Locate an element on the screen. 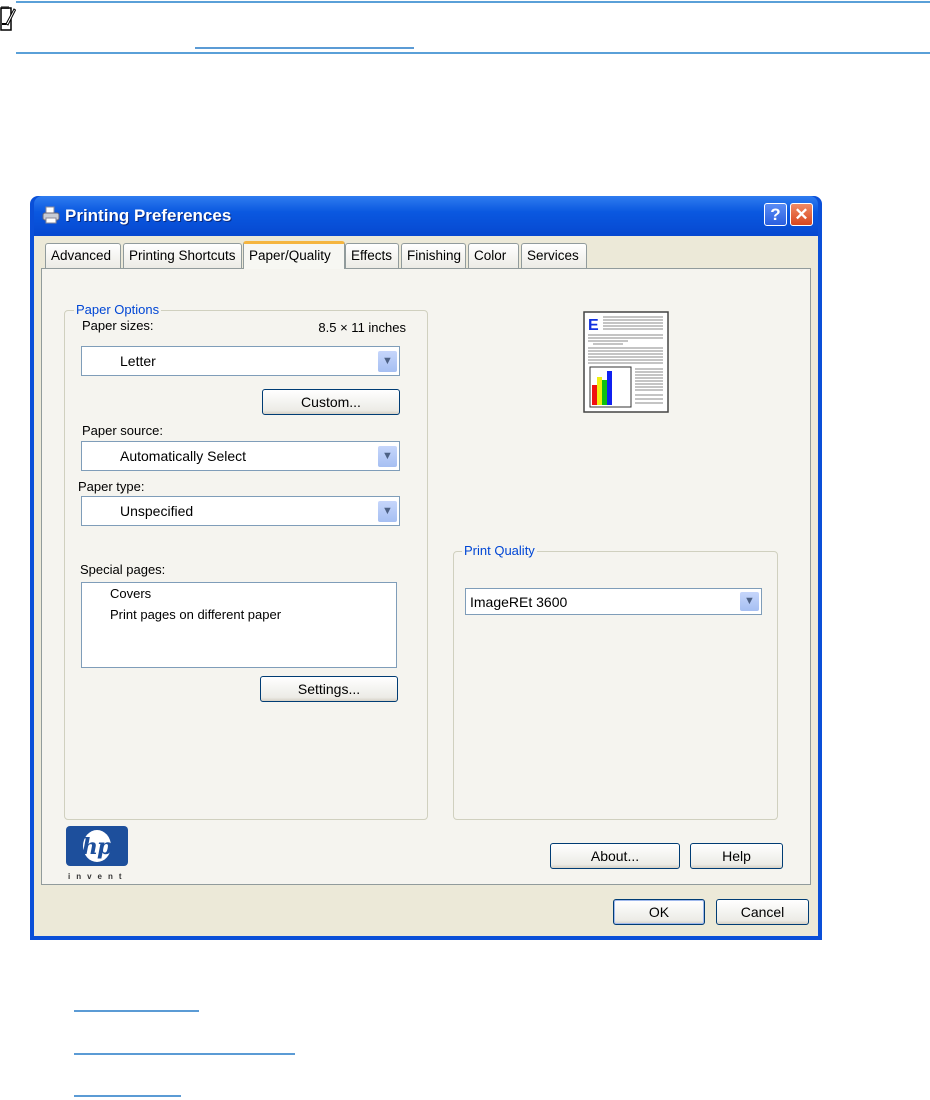 Image resolution: width=930 pixels, height=1100 pixels. special-pages-label: Special pages: is located at coordinates (123, 569).